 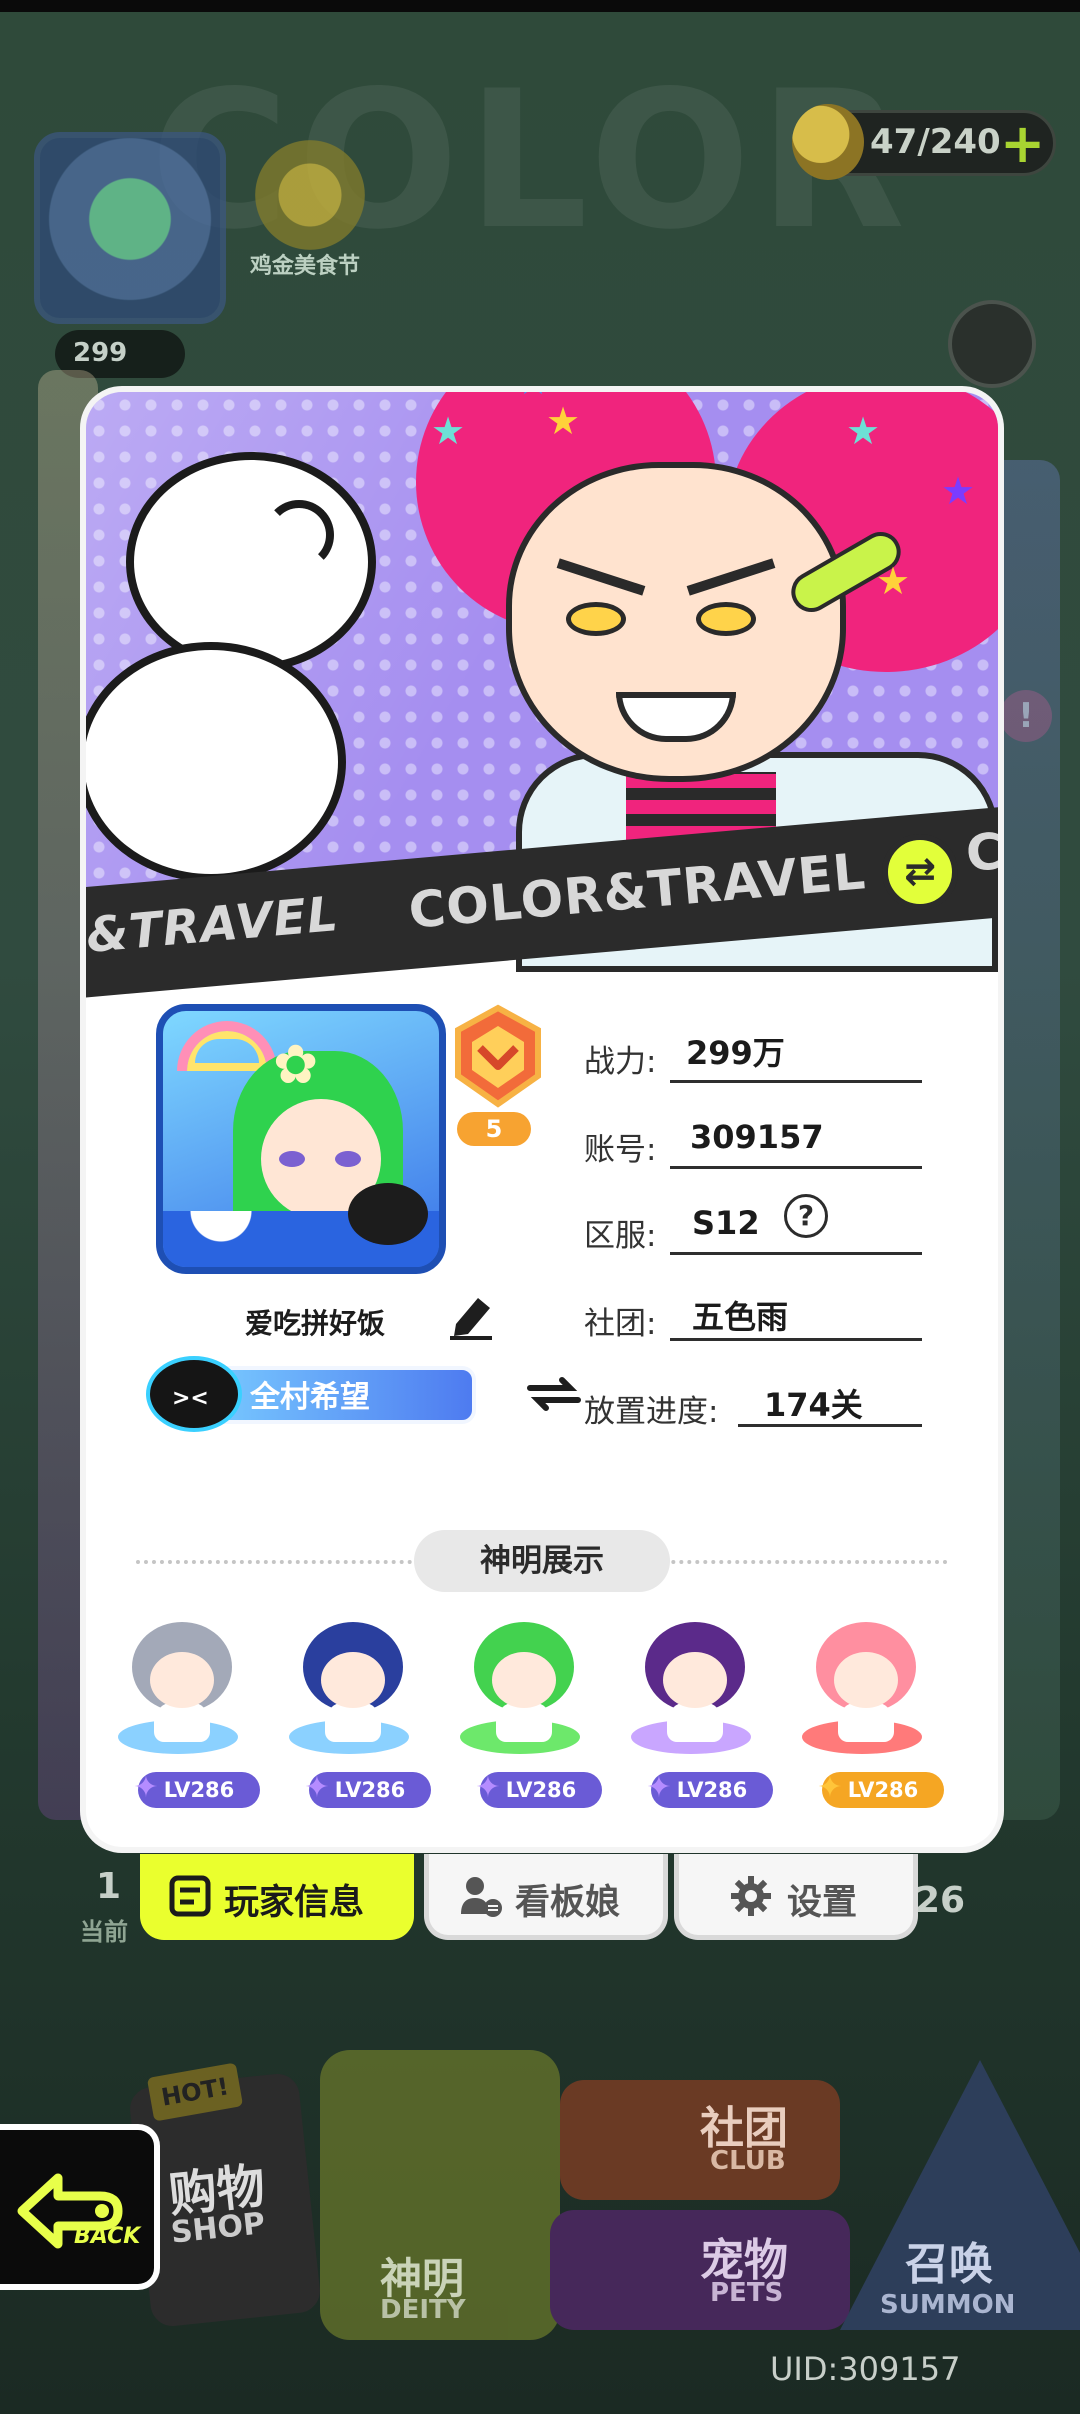 I want to click on title-mascot-icon: ><, so click(x=194, y=1394).